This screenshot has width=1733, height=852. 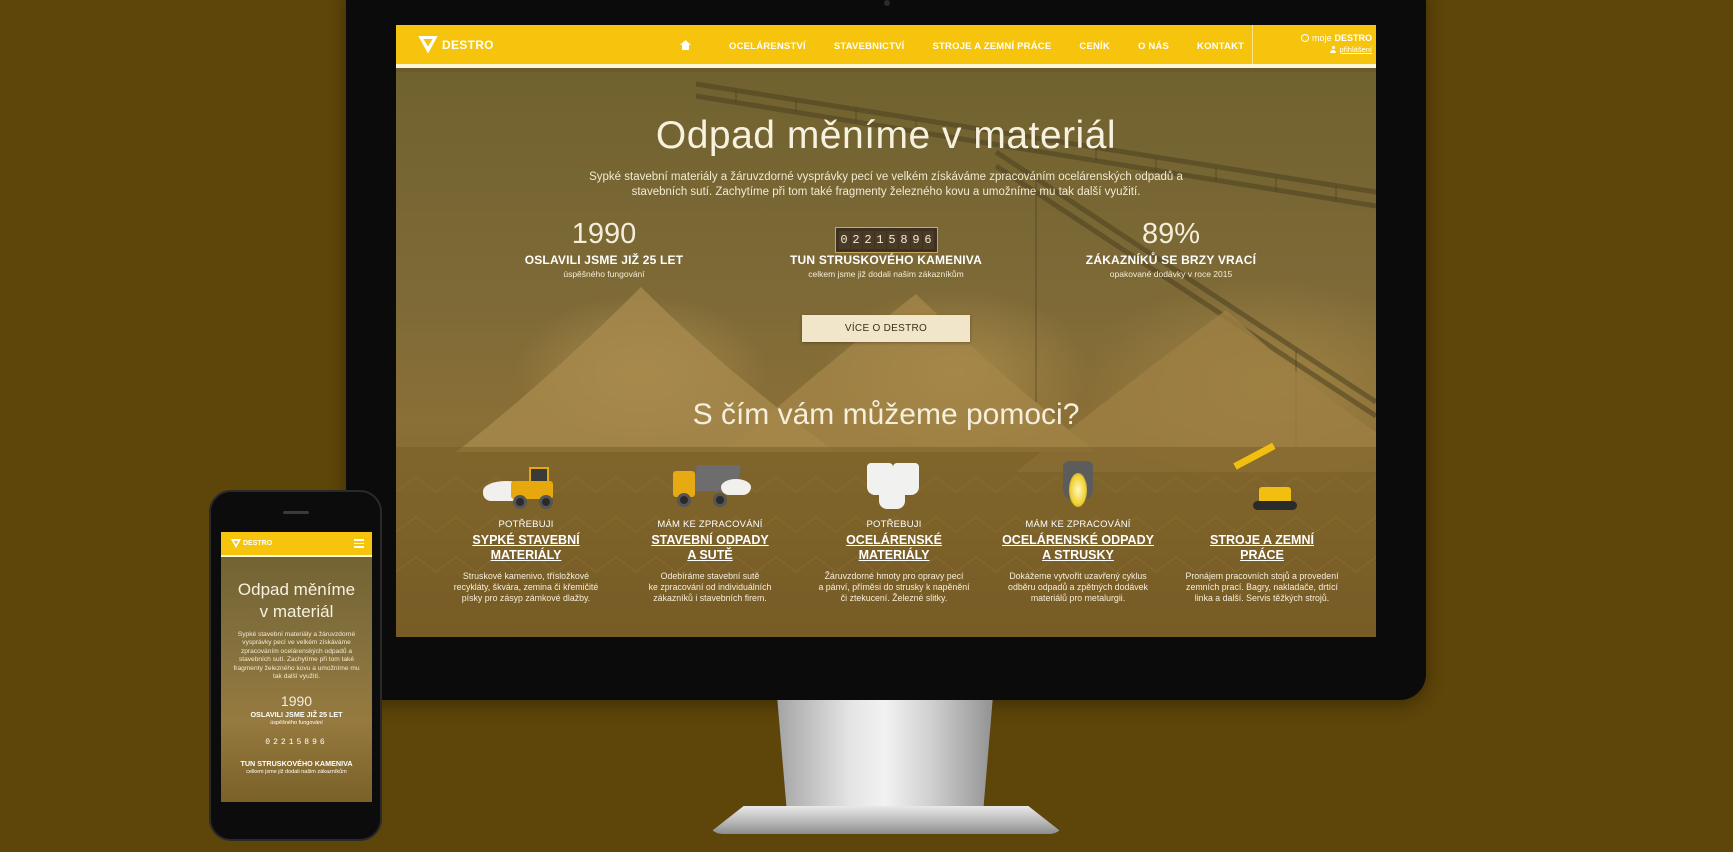 I want to click on stat-tons-counter-wrap: 02215896, so click(x=886, y=235).